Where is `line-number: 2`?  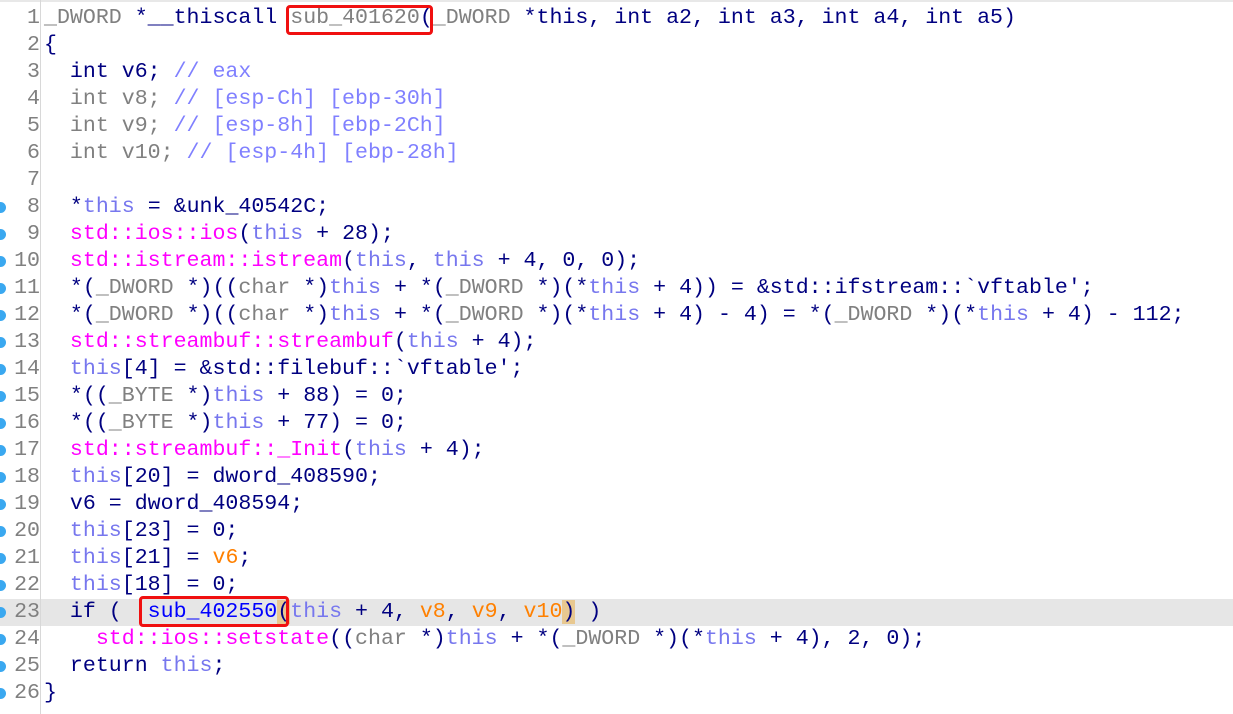 line-number: 2 is located at coordinates (33, 45).